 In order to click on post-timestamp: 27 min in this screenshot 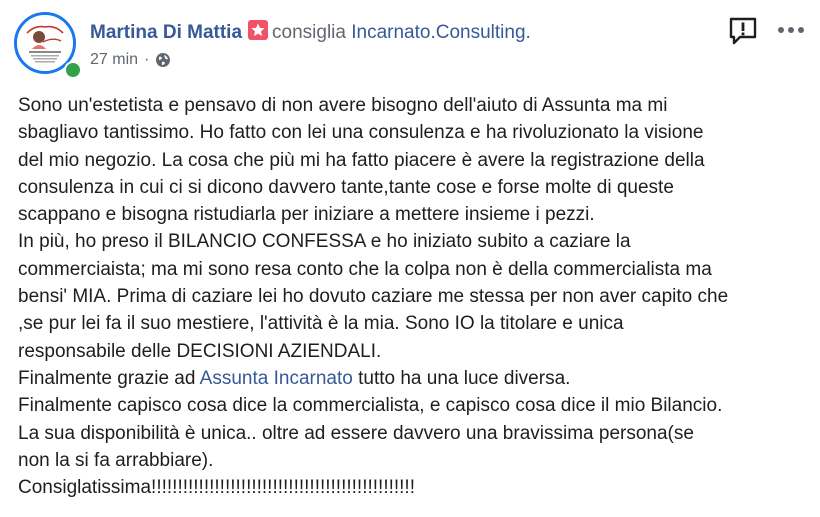, I will do `click(114, 60)`.